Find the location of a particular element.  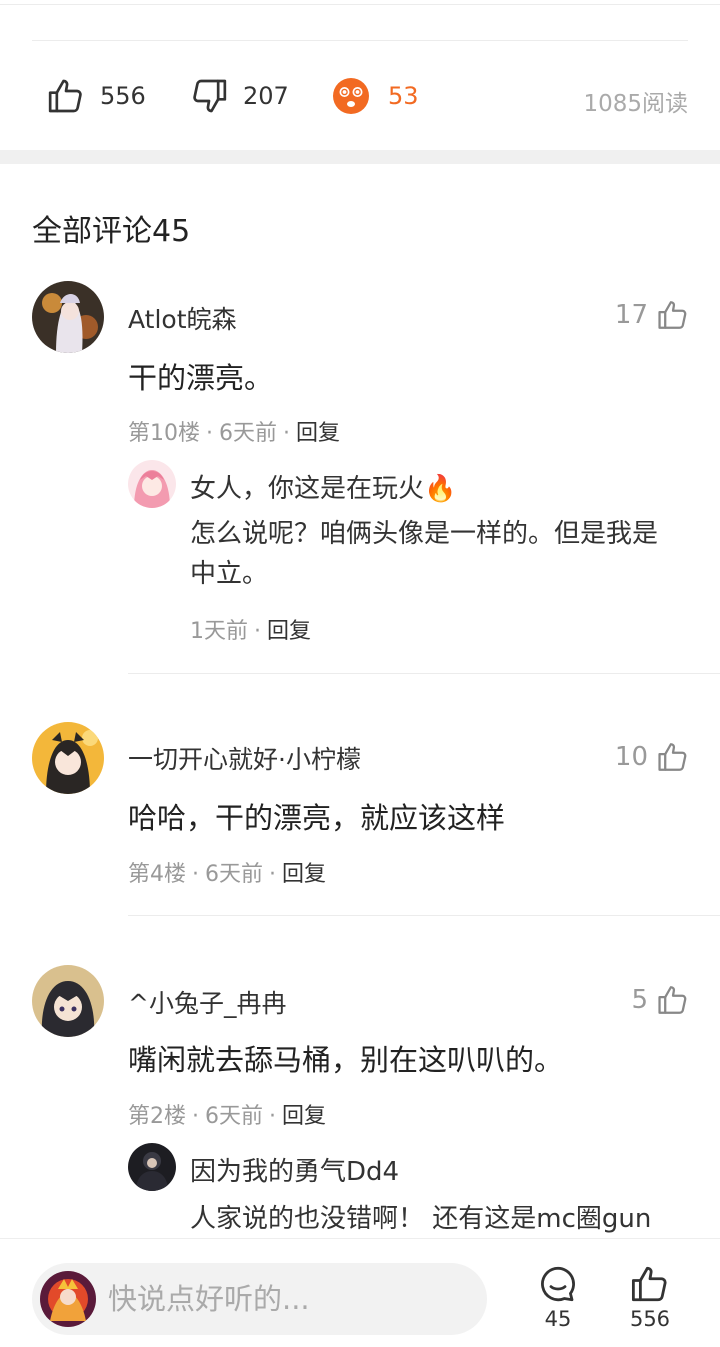

floor-number: 第2楼 is located at coordinates (157, 1116).